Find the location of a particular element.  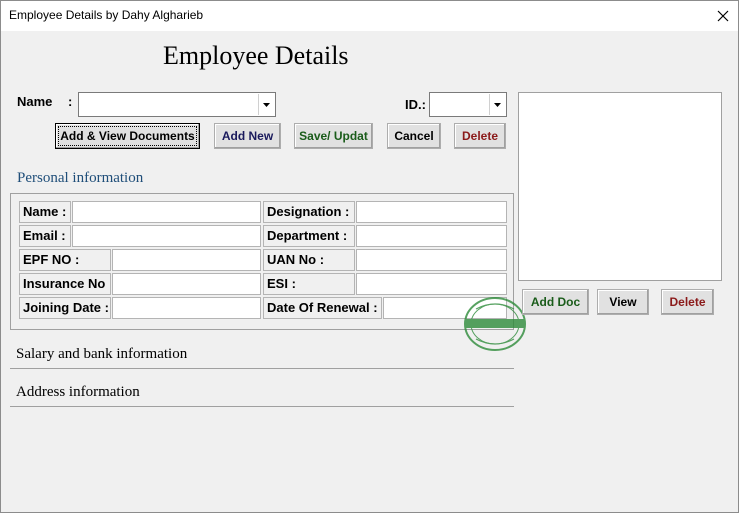

view-doc-button: View is located at coordinates (623, 302).